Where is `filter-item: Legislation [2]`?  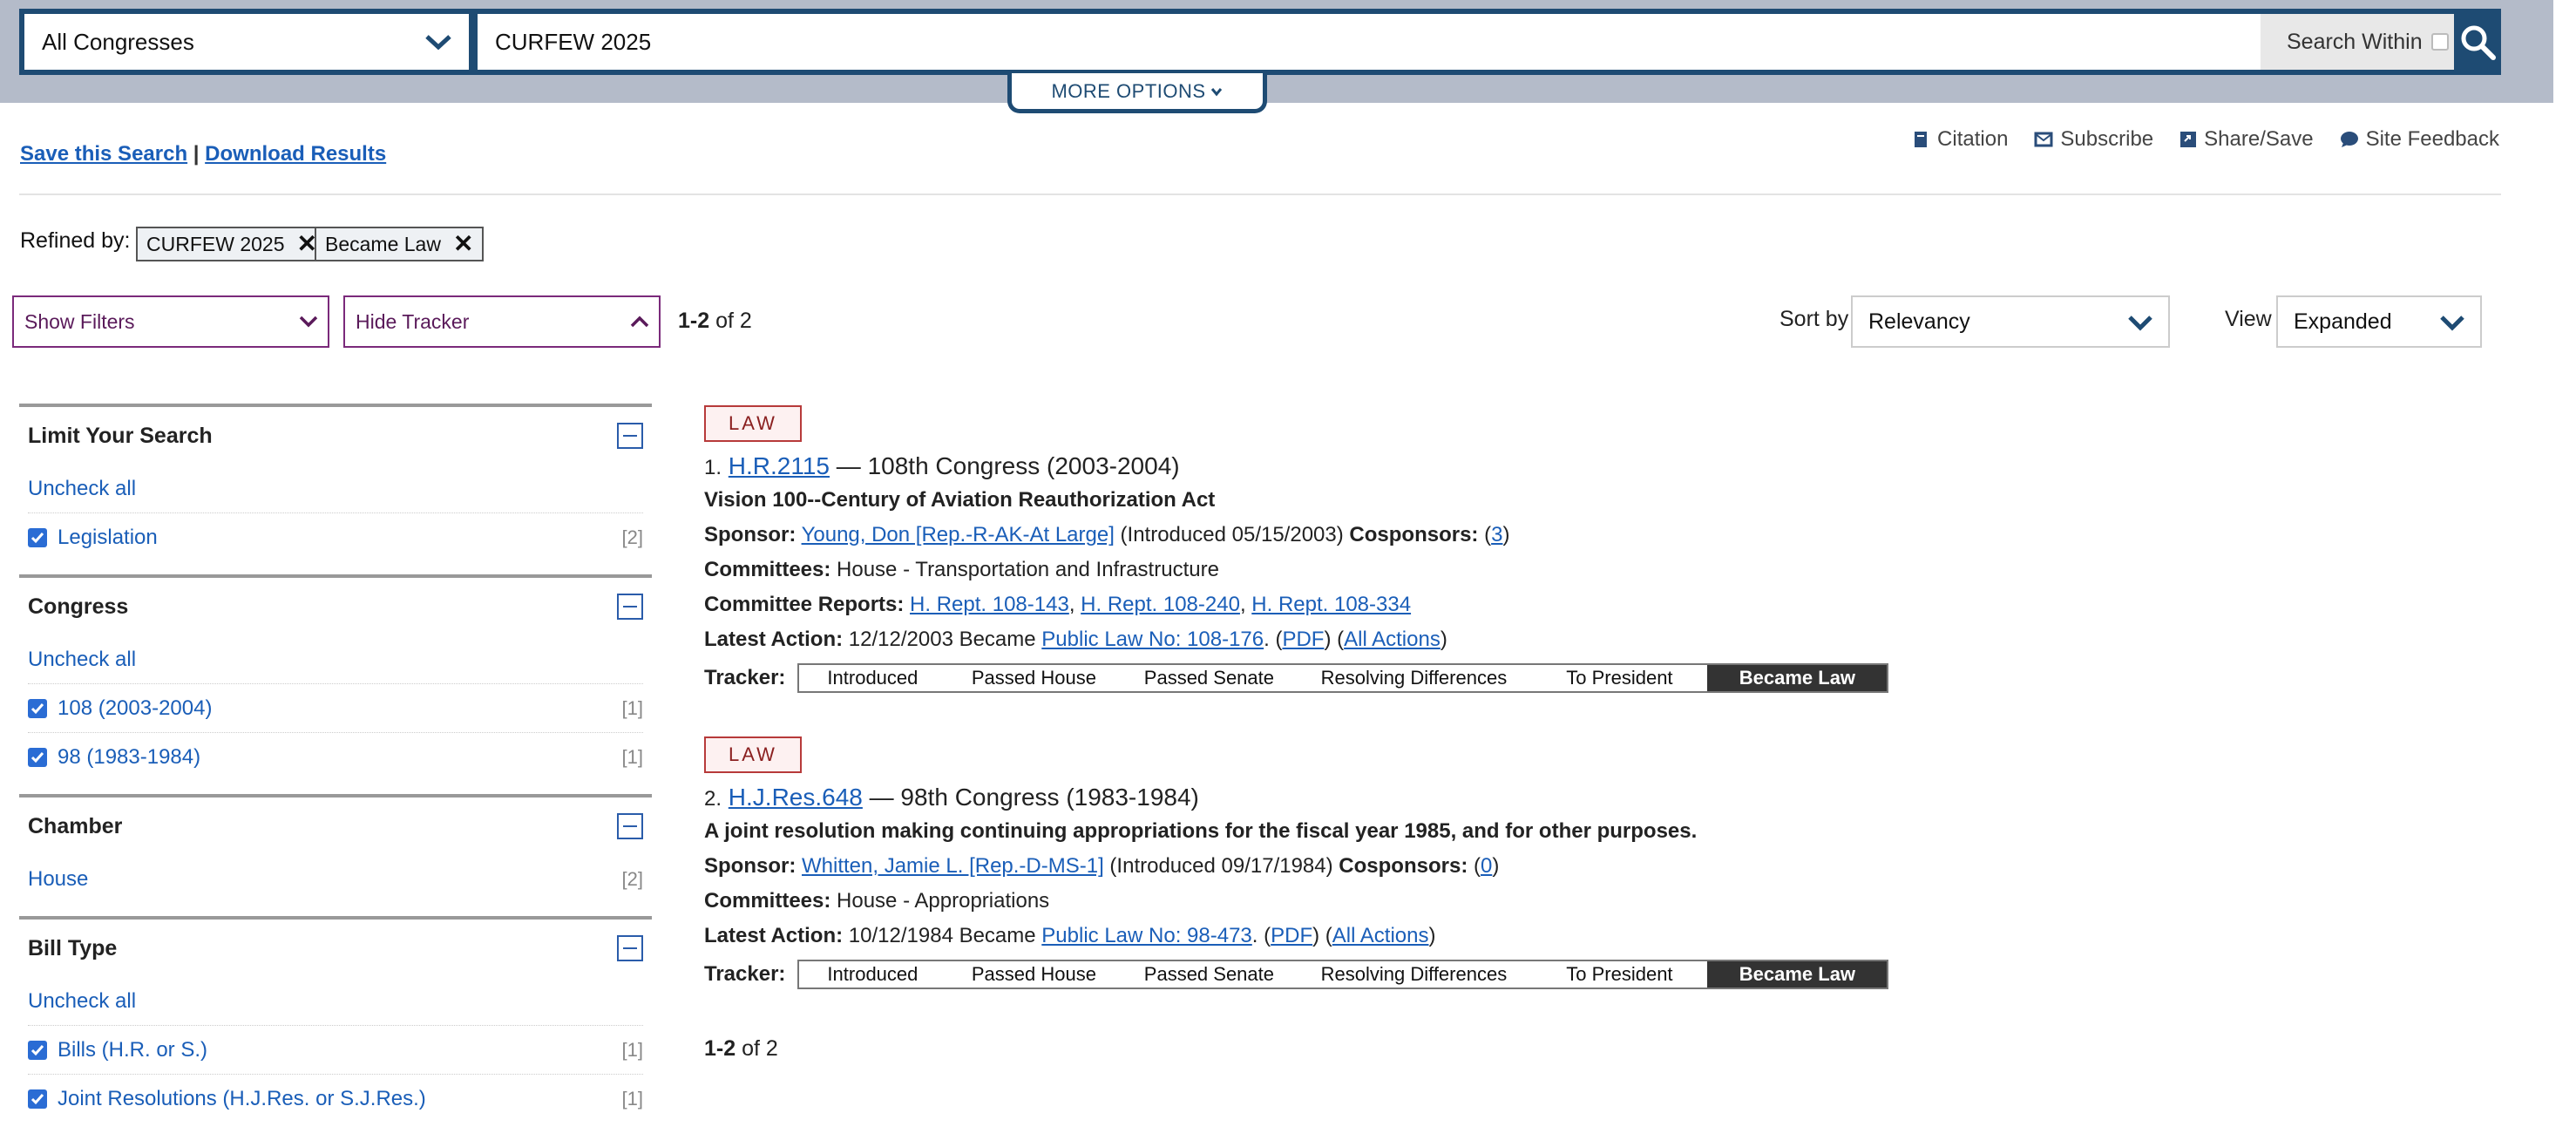 filter-item: Legislation [2] is located at coordinates (336, 538).